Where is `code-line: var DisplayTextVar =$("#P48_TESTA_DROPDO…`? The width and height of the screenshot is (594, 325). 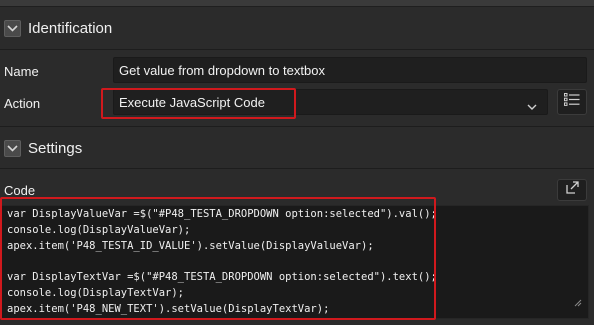
code-line: var DisplayTextVar =$("#P48_TESTA_DROPDO… is located at coordinates (222, 277).